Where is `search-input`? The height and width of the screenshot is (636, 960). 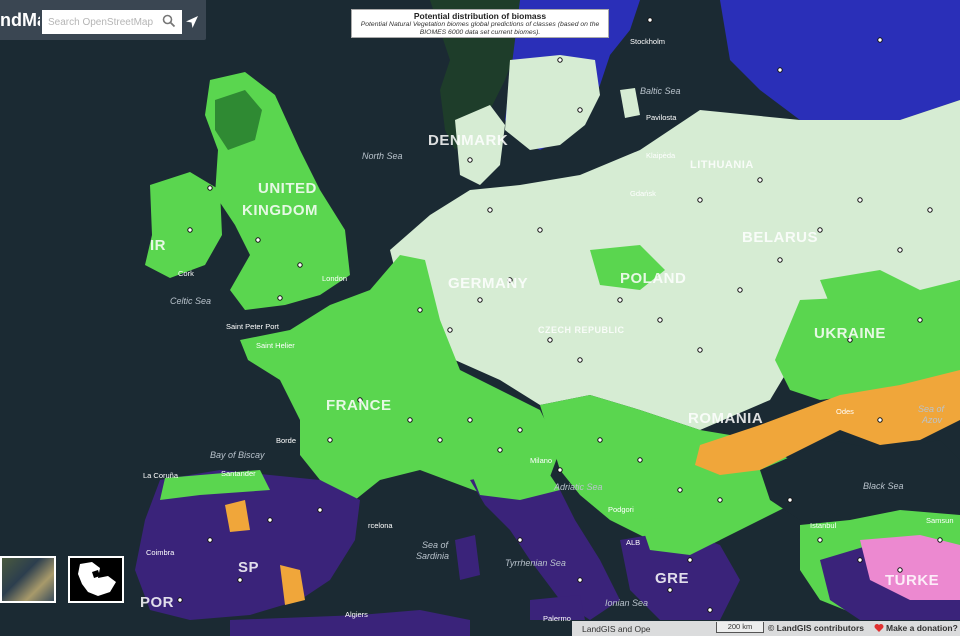 search-input is located at coordinates (112, 22).